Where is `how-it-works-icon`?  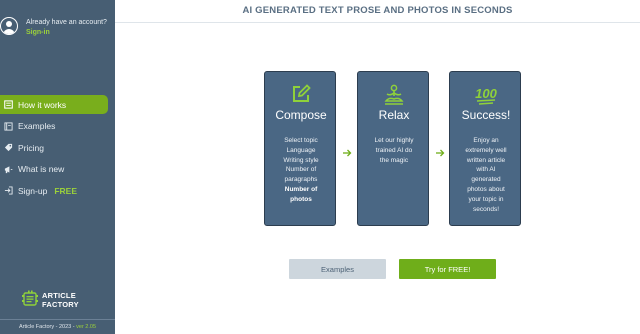 how-it-works-icon is located at coordinates (8, 105).